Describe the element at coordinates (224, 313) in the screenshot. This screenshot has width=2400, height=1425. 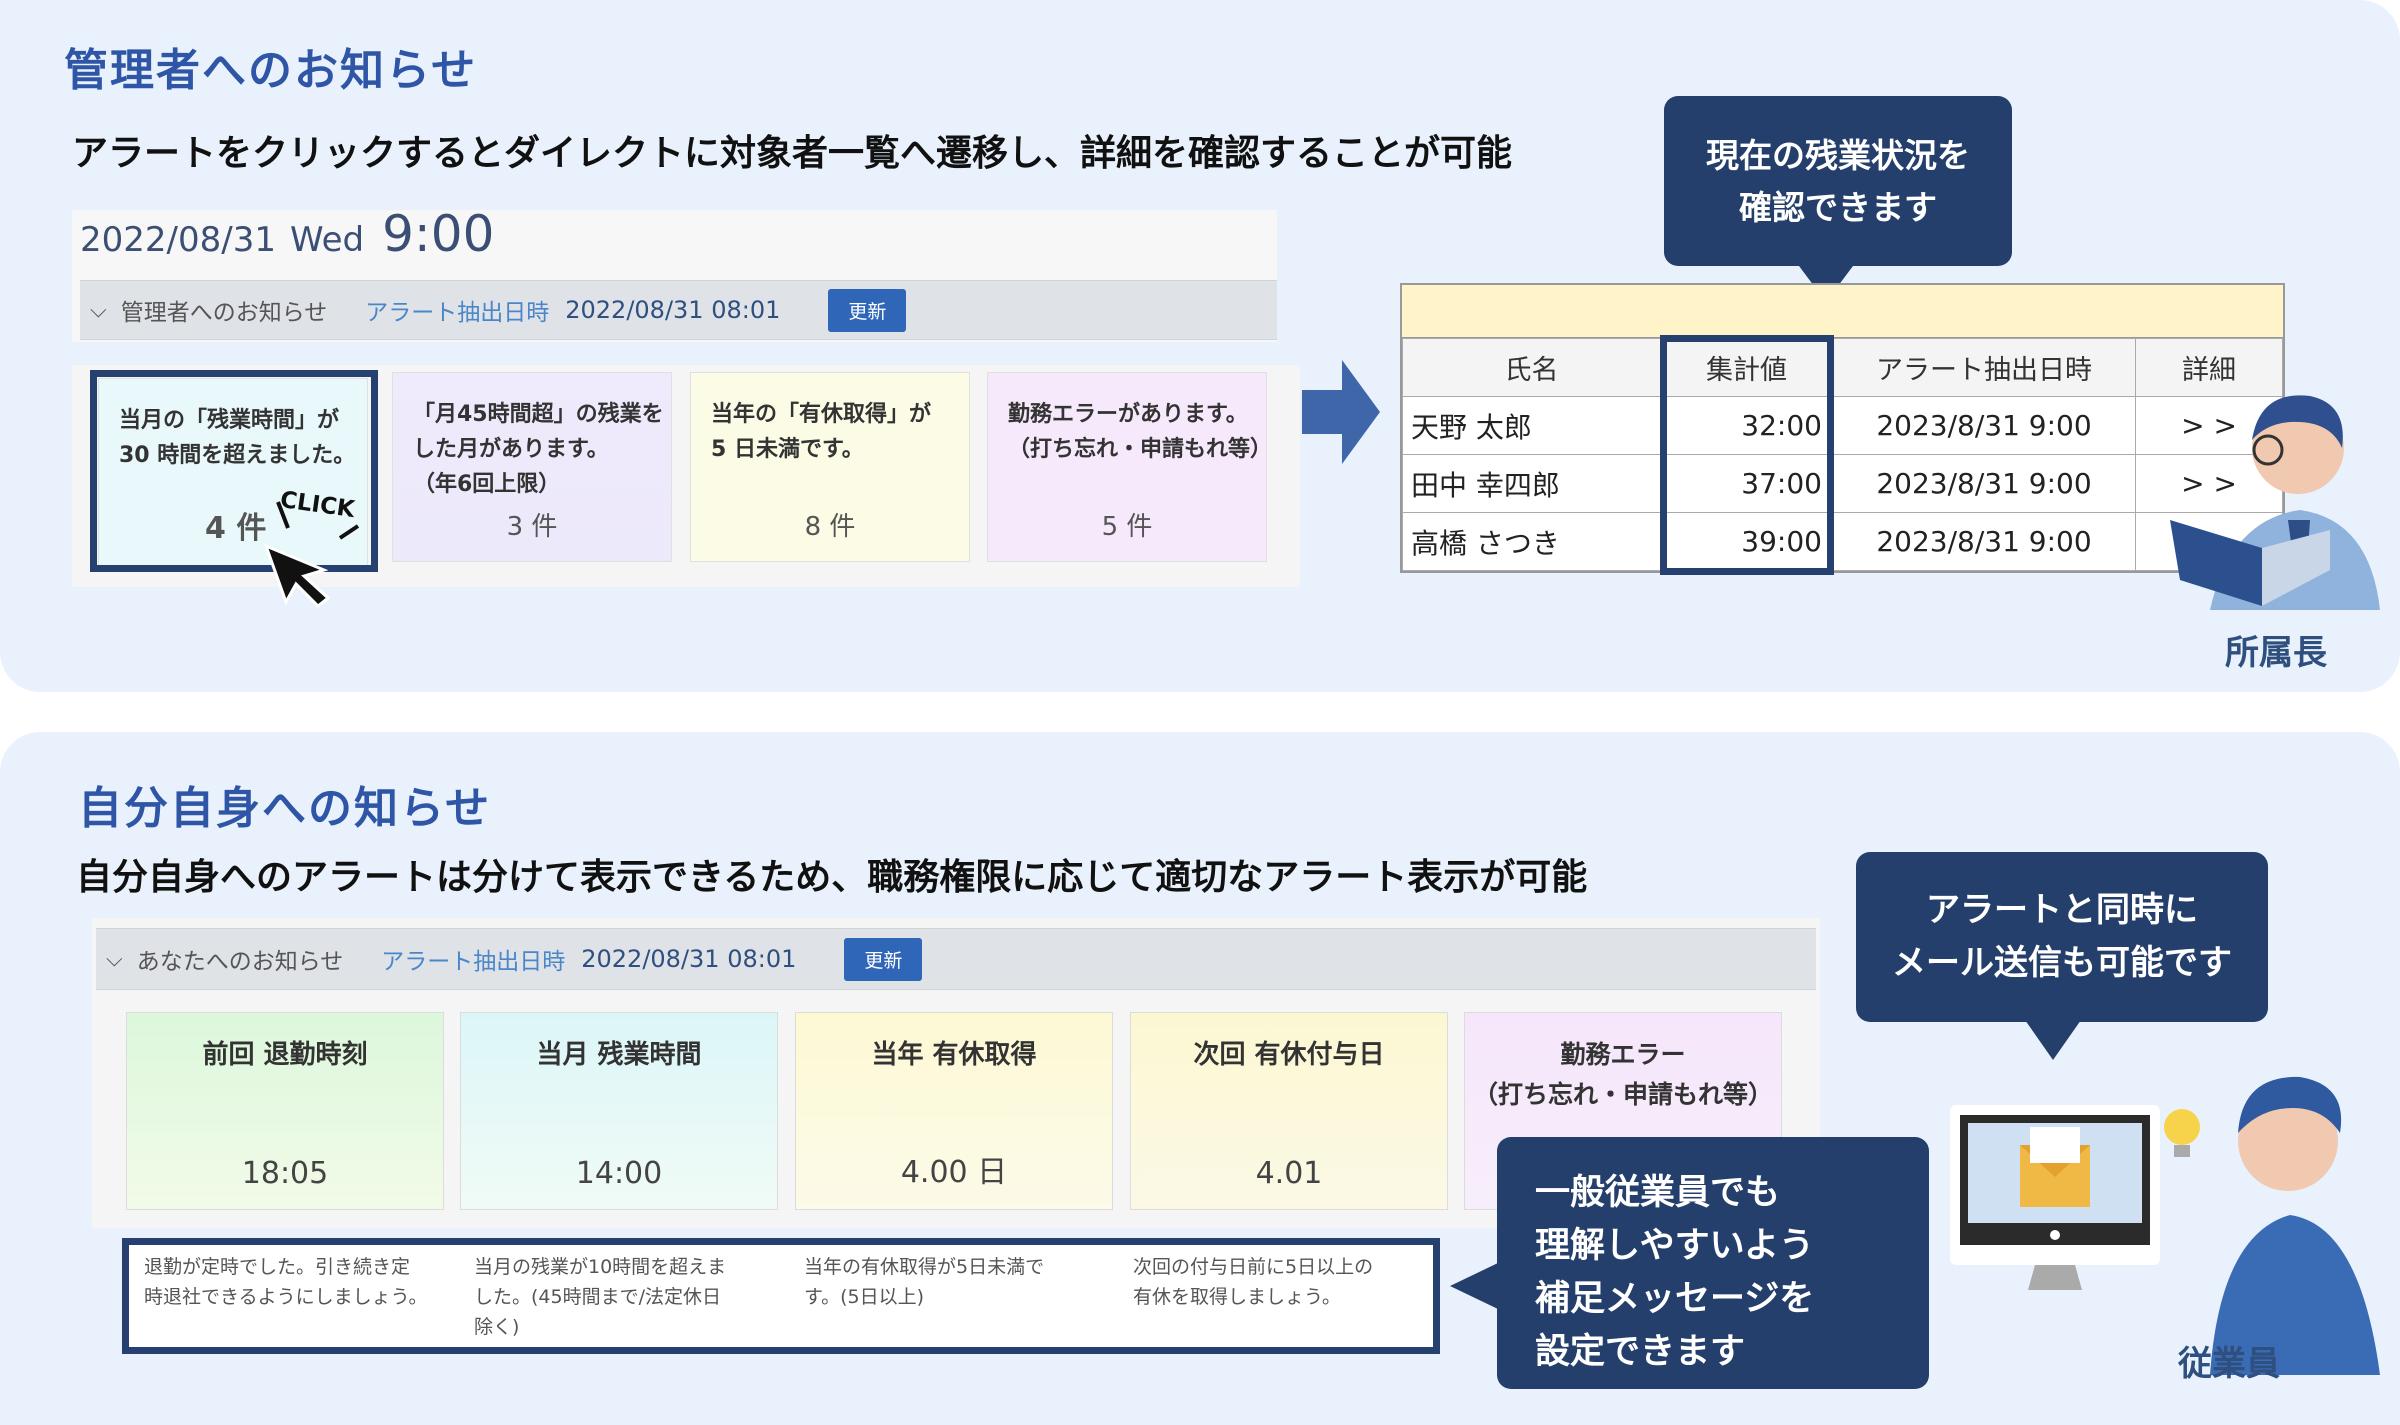
I see `admin-notice-label: 管理者へのお知らせ` at that location.